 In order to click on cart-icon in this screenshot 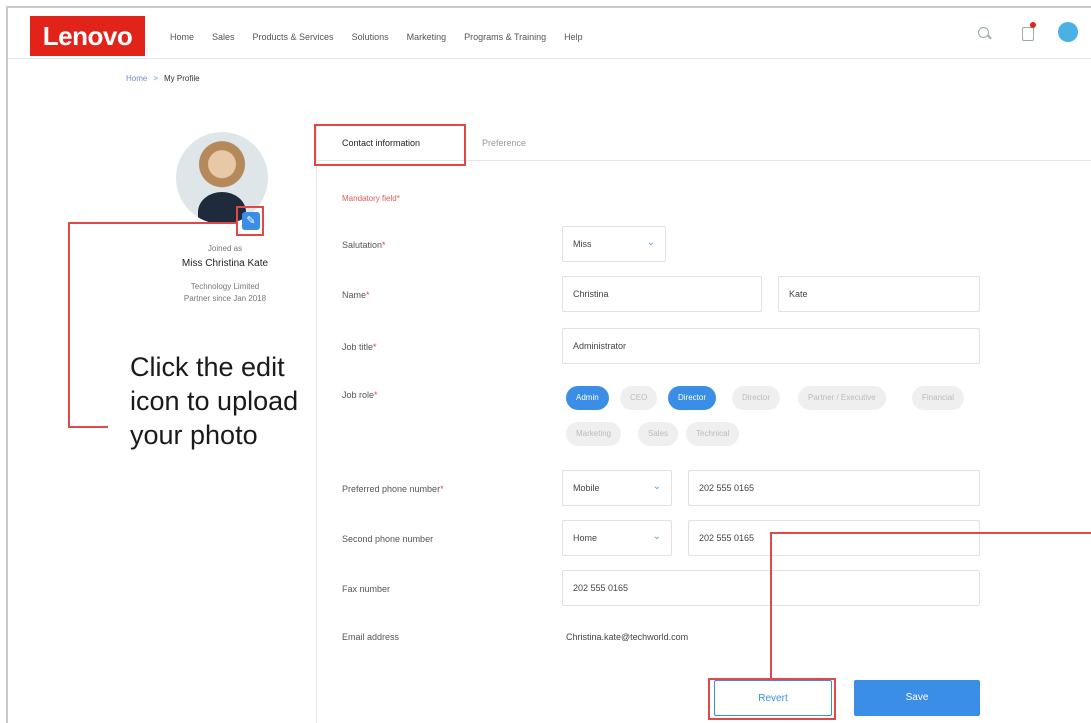, I will do `click(1028, 34)`.